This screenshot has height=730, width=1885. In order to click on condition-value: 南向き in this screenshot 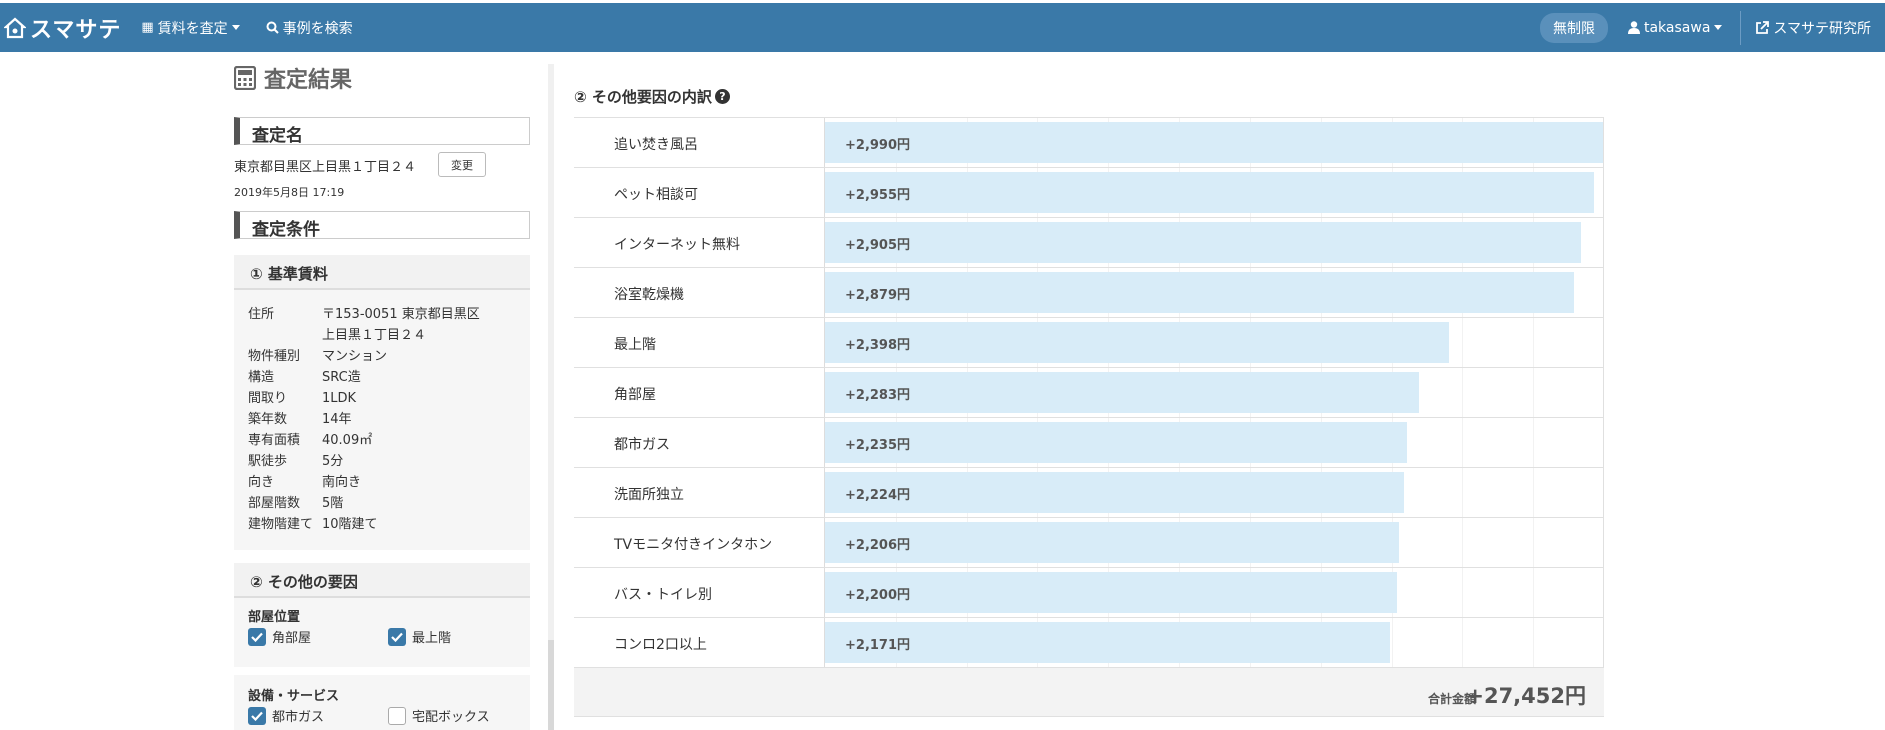, I will do `click(342, 482)`.